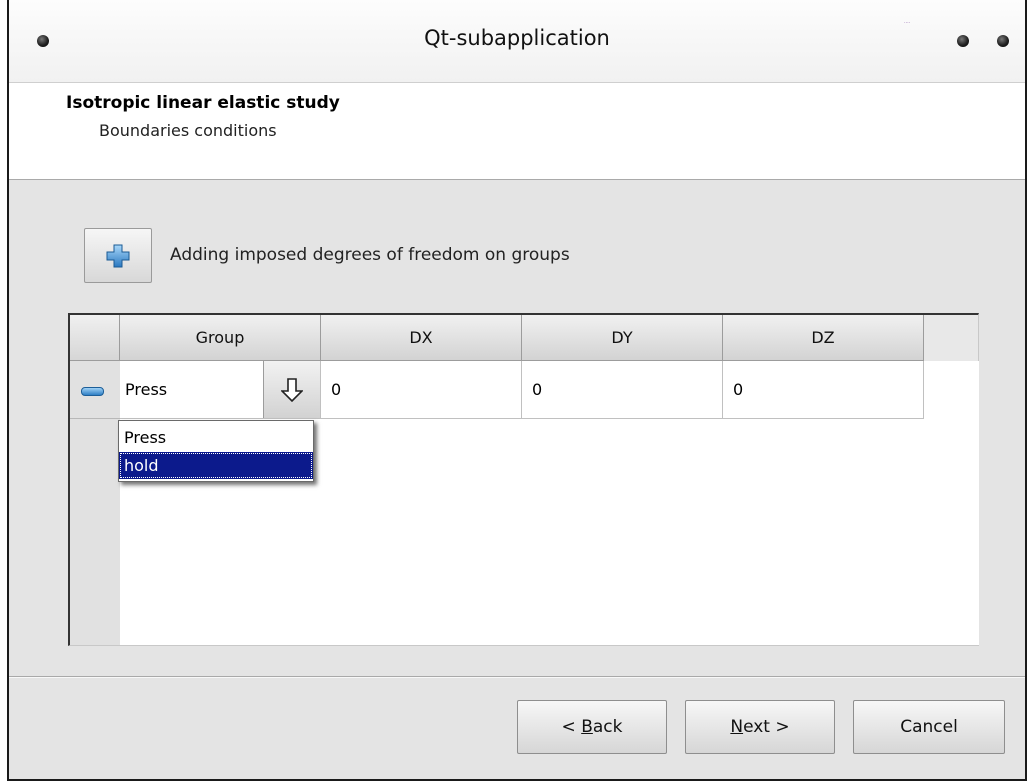 The height and width of the screenshot is (783, 1034). What do you see at coordinates (203, 103) in the screenshot?
I see `page-title: Isotropic linear elastic study` at bounding box center [203, 103].